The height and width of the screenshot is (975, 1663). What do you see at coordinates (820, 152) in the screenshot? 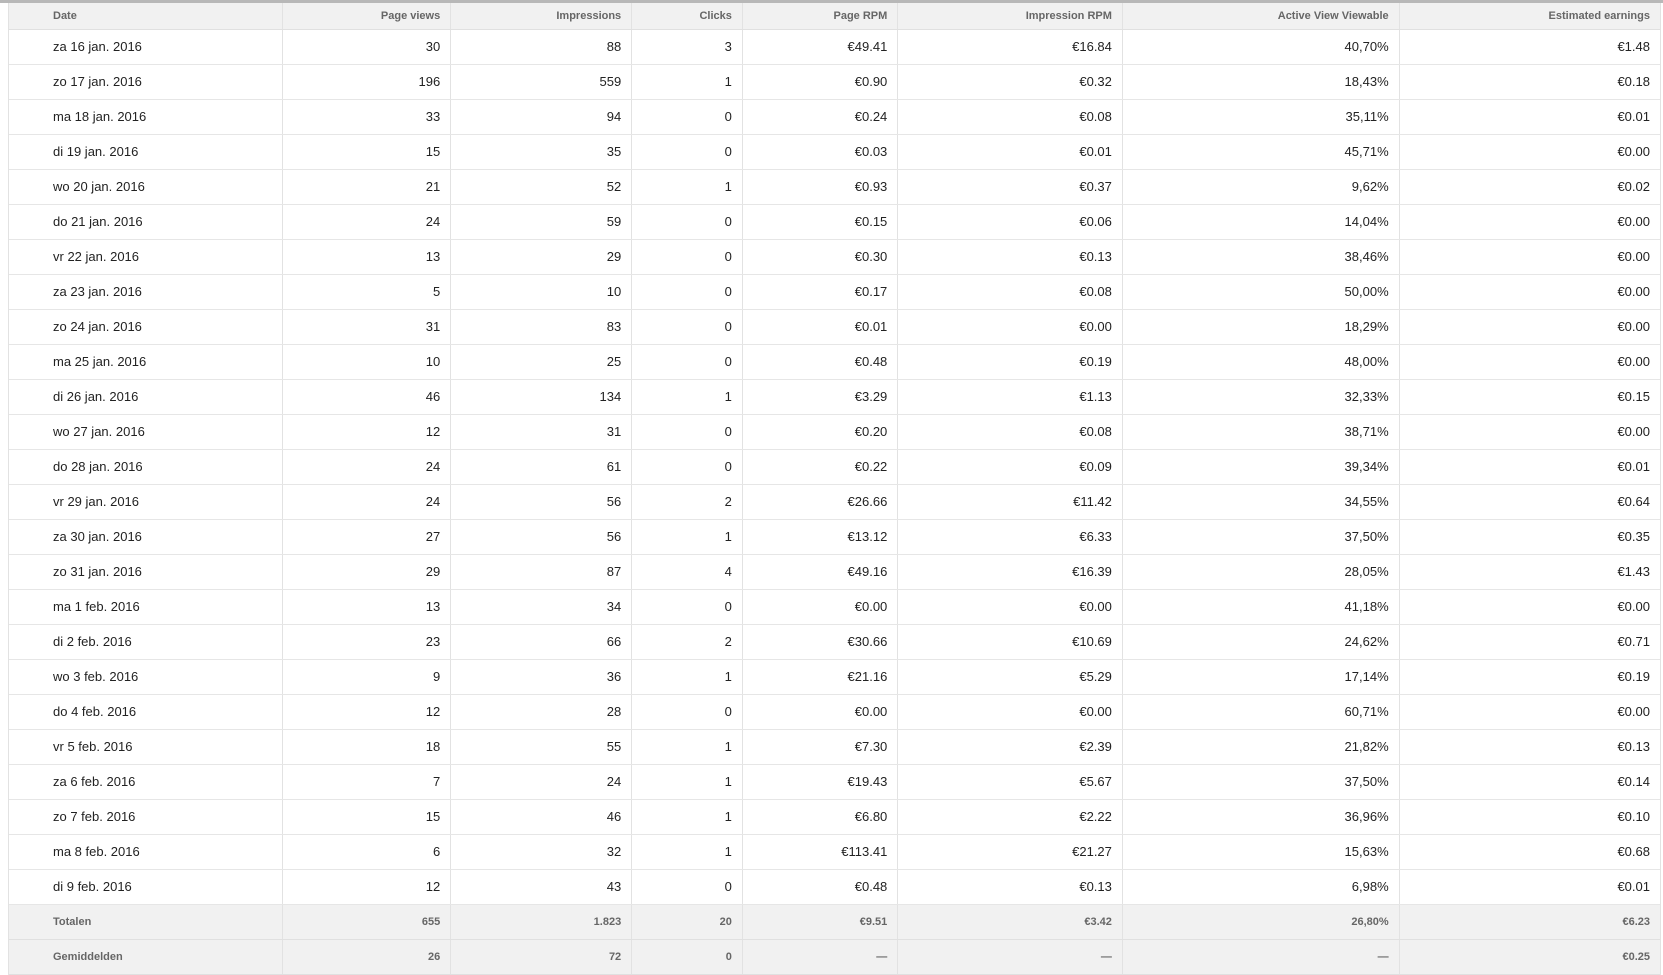
I see `cell-page-rpm: €0.03` at bounding box center [820, 152].